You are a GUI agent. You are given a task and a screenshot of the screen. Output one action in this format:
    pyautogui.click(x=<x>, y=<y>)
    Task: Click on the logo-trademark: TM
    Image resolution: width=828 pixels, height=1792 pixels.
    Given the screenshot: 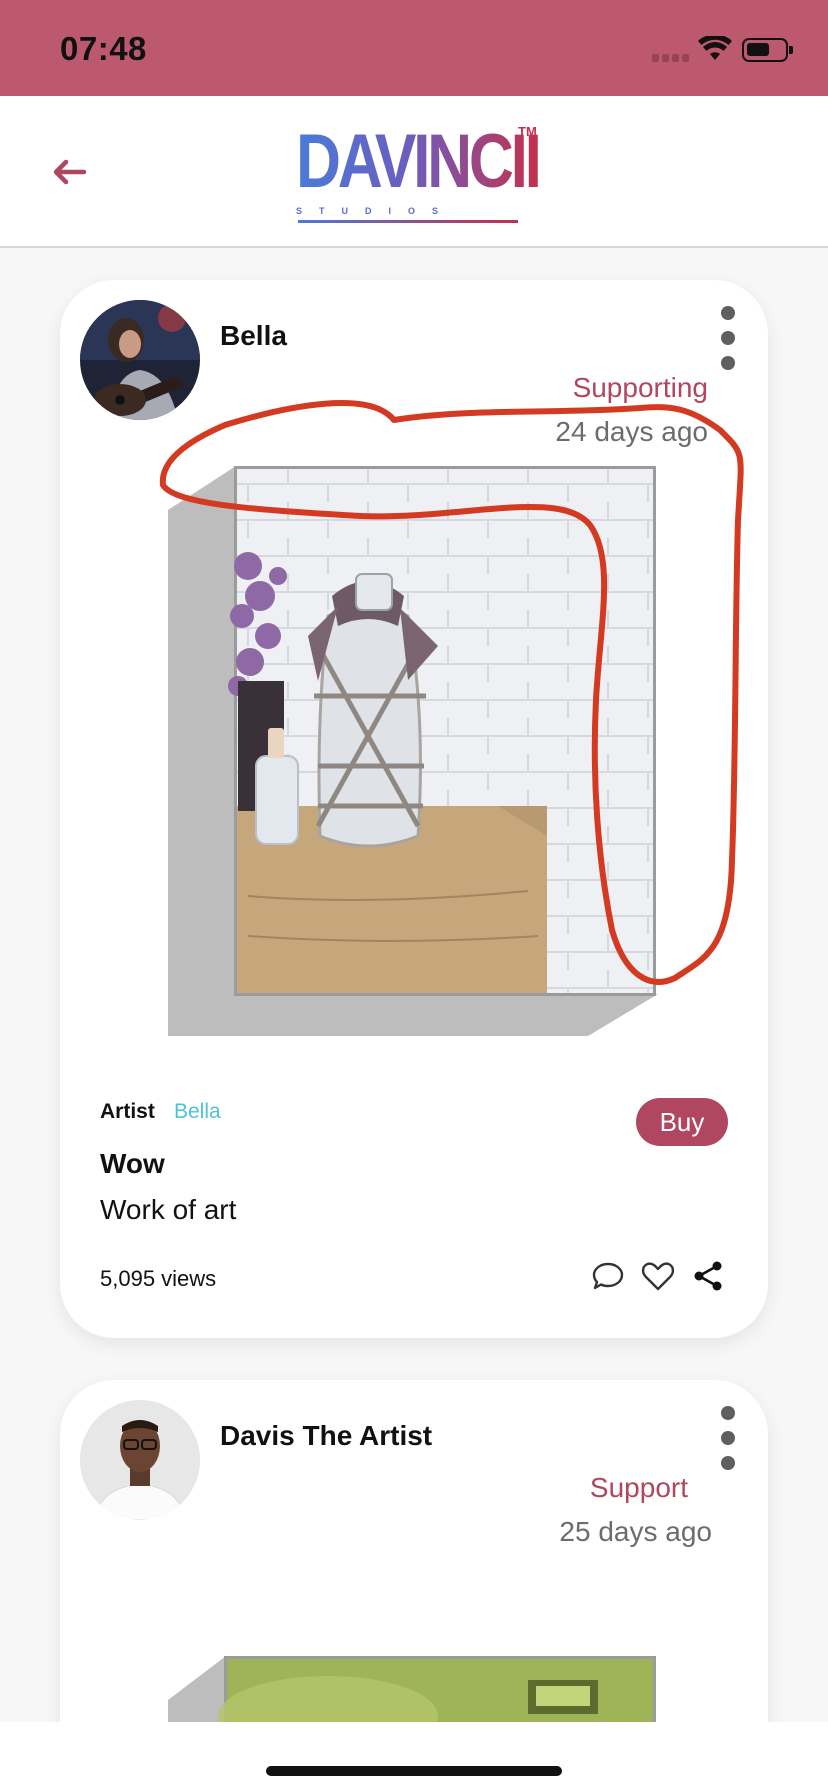 What is the action you would take?
    pyautogui.click(x=527, y=131)
    